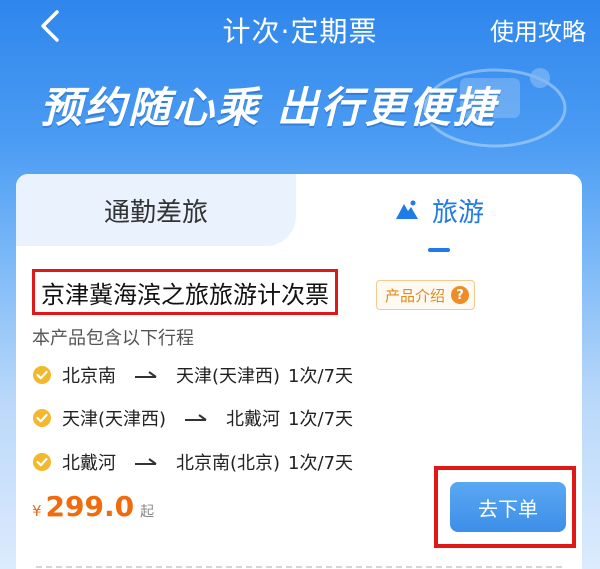  I want to click on order-button-highlight: 去下单, so click(505, 507).